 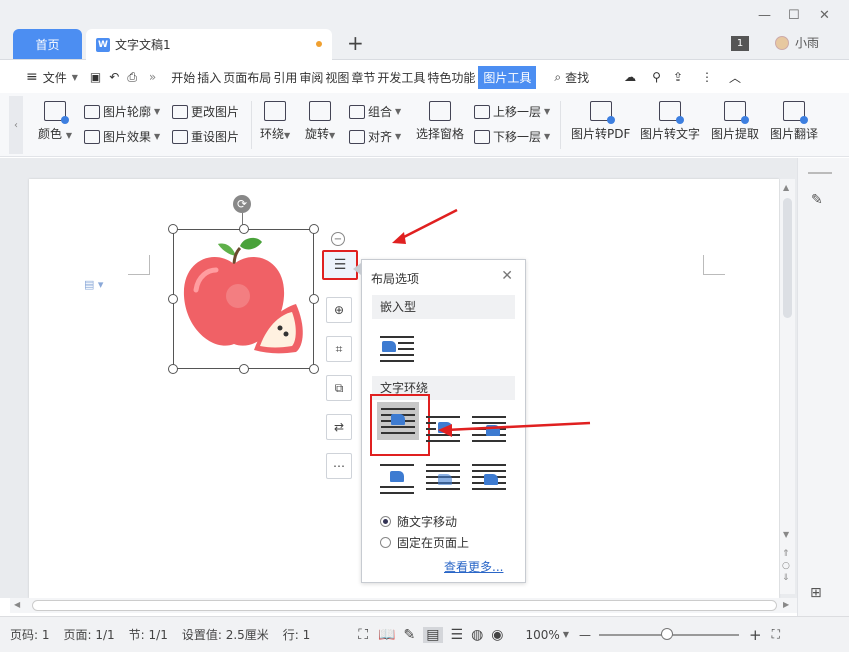 I want to click on zoom-dropdown-icon: ▼, so click(x=566, y=634).